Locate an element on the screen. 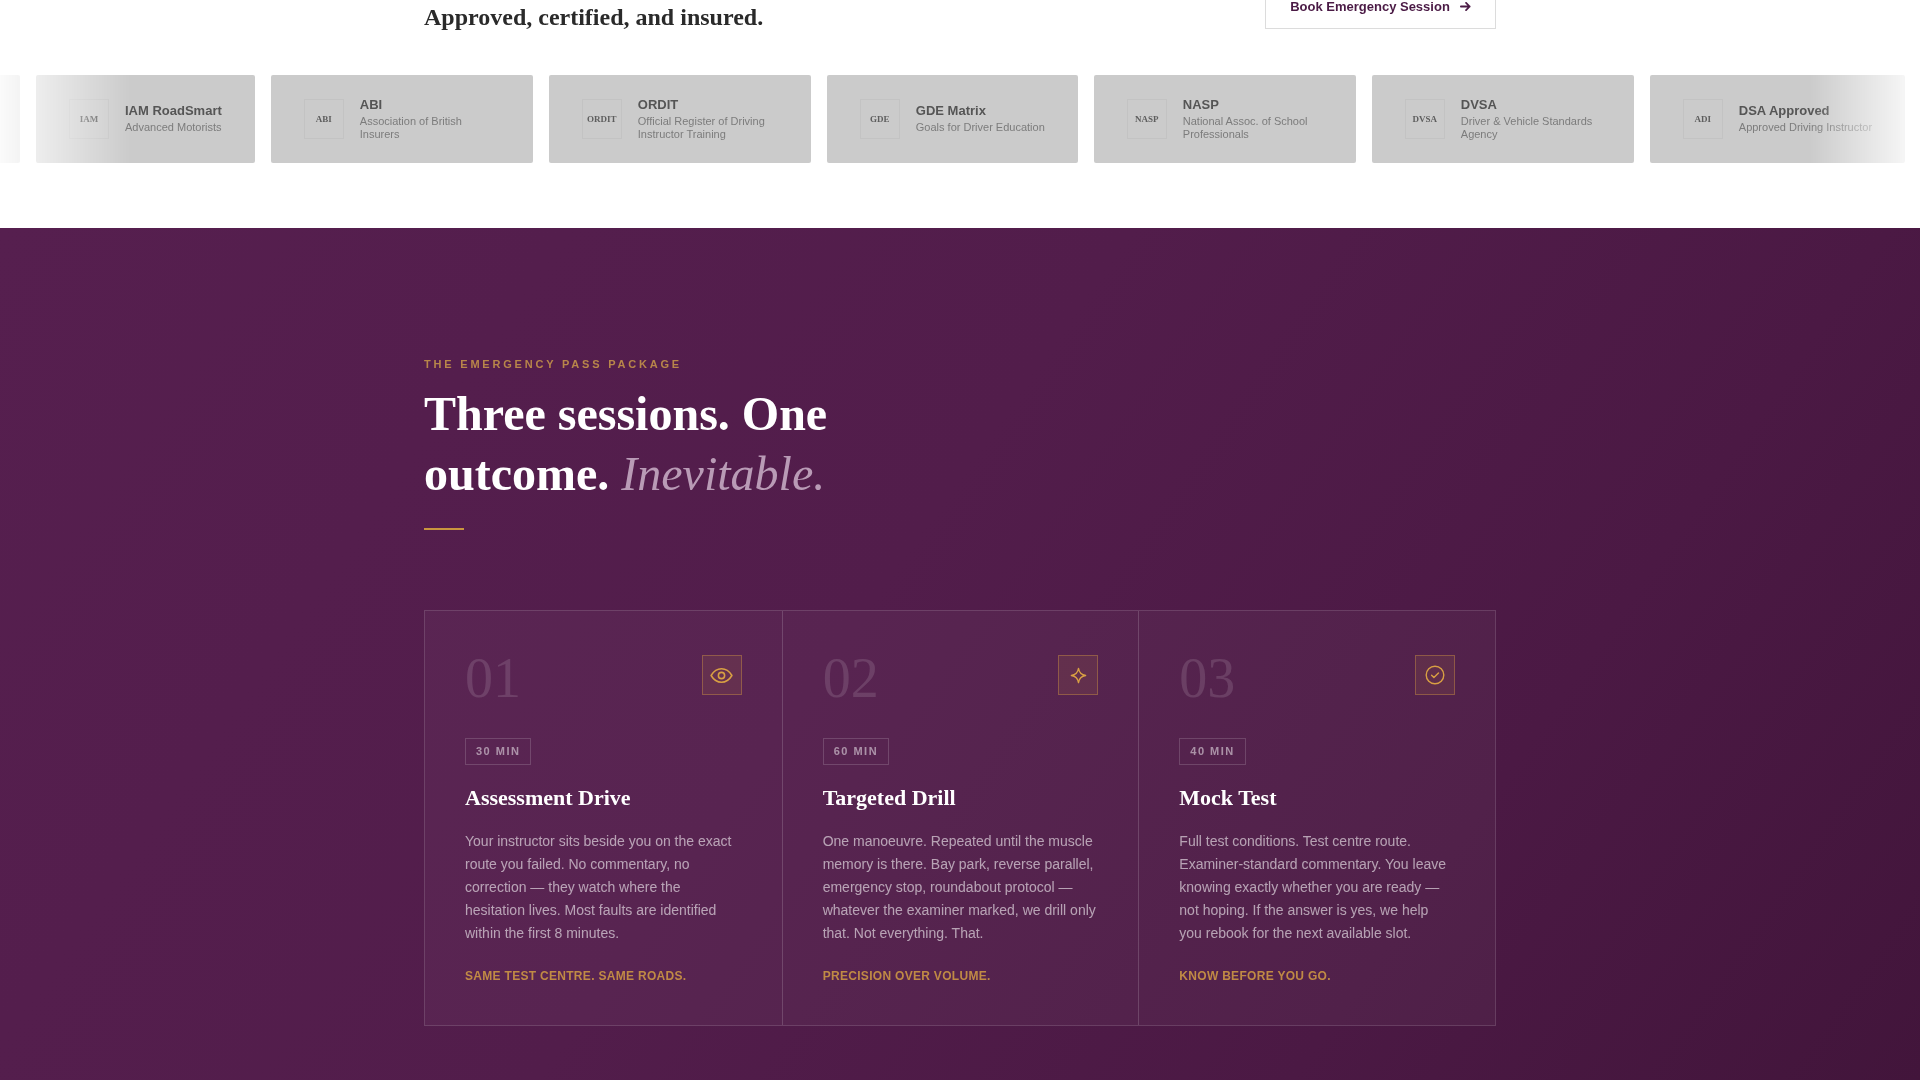  eye-icon is located at coordinates (721, 675).